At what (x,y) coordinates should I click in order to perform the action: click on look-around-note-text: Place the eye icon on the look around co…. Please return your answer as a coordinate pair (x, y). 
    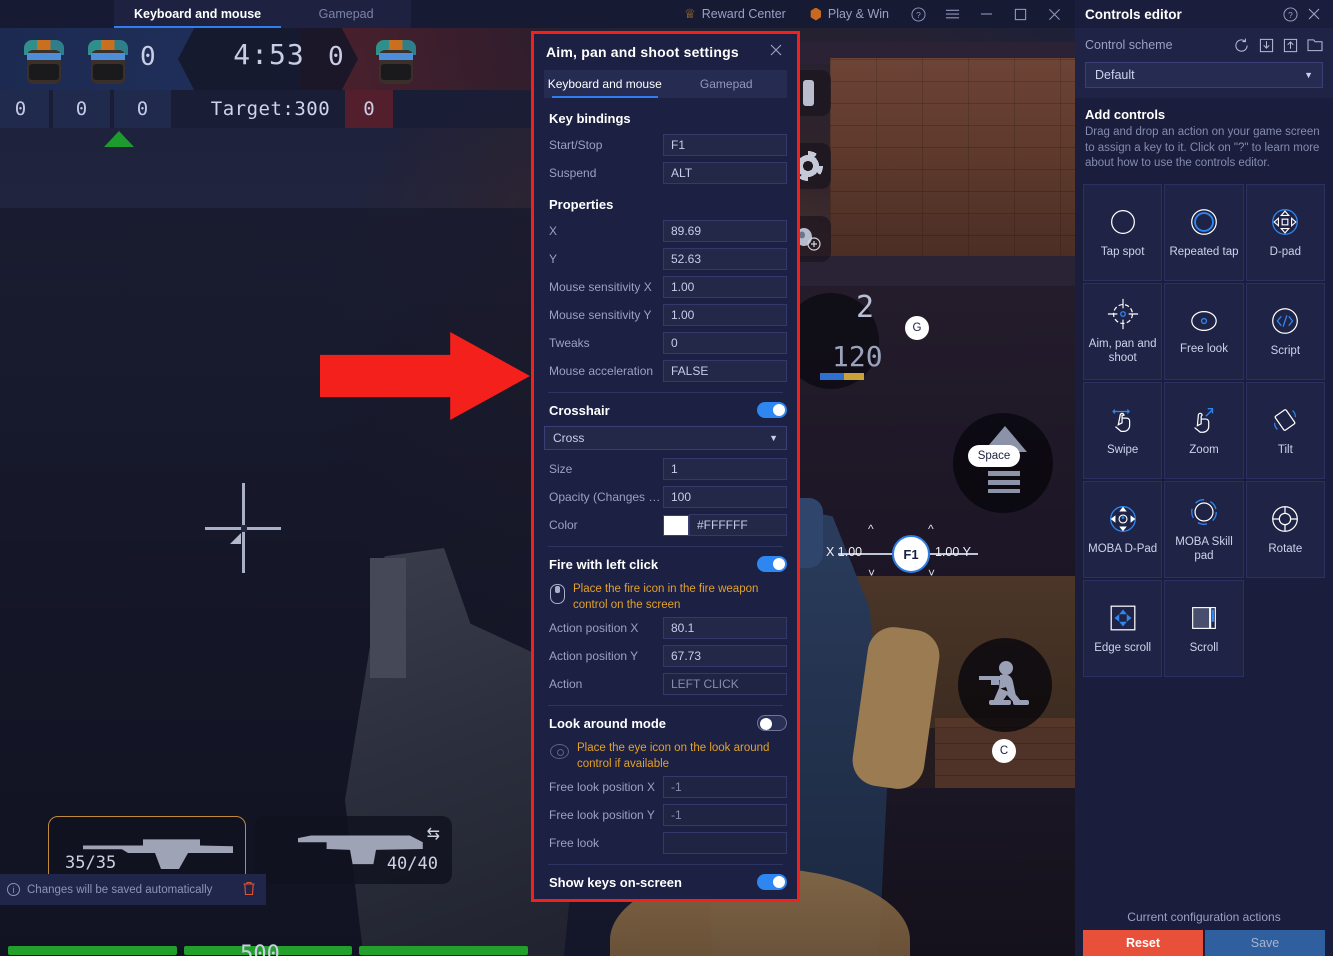
    Looking at the image, I should click on (673, 756).